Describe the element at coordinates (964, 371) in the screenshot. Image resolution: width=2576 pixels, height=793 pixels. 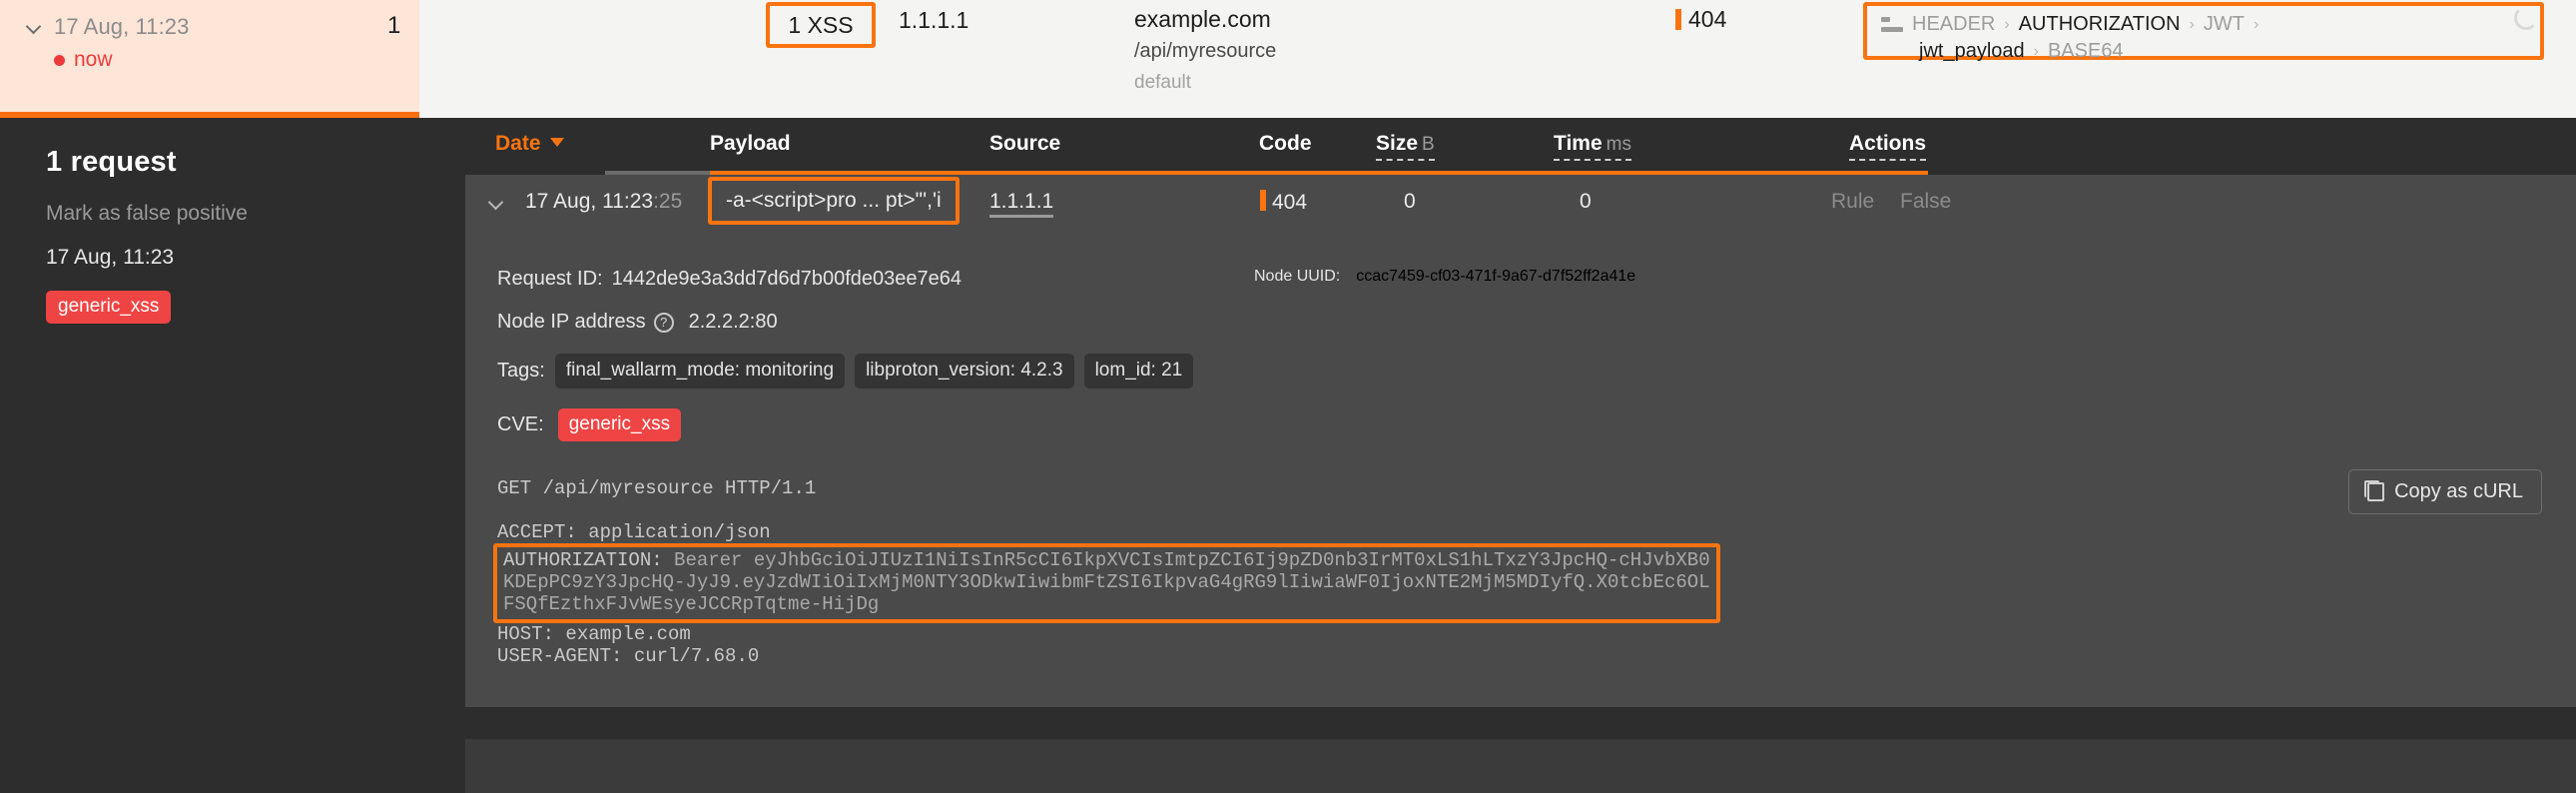
I see `tag-pill: libproton_version: 4.2.3` at that location.